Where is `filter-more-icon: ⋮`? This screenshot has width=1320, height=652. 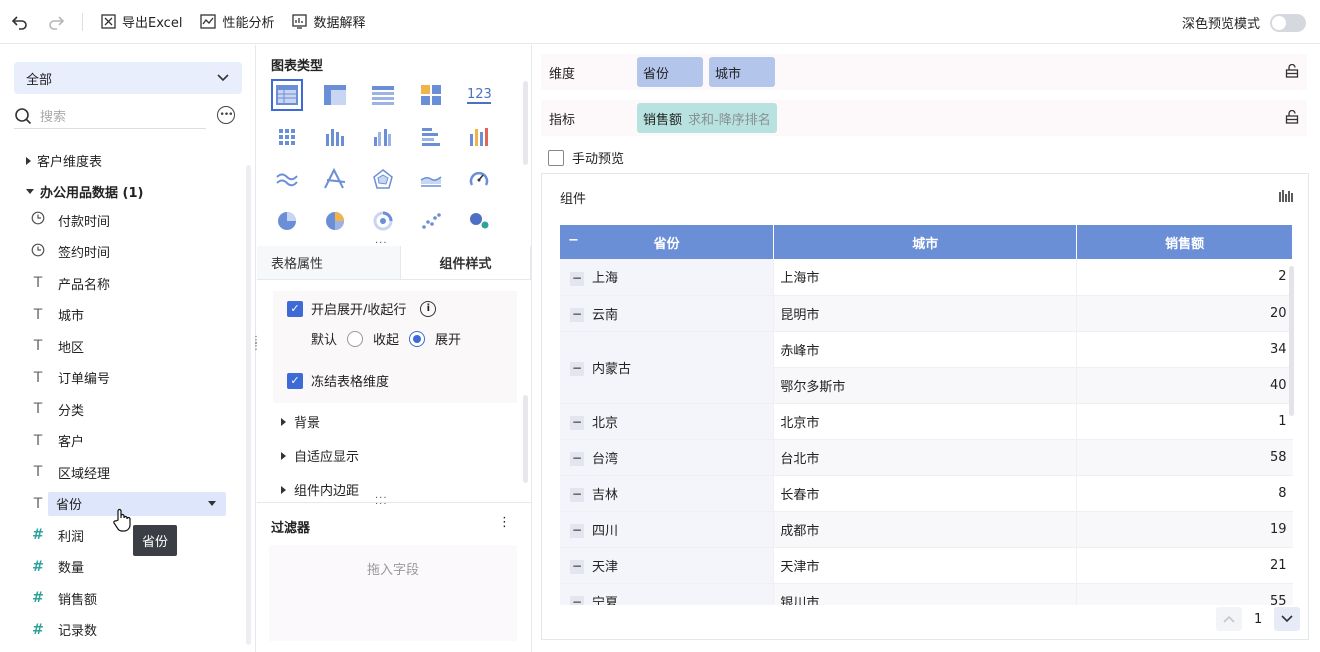 filter-more-icon: ⋮ is located at coordinates (504, 522).